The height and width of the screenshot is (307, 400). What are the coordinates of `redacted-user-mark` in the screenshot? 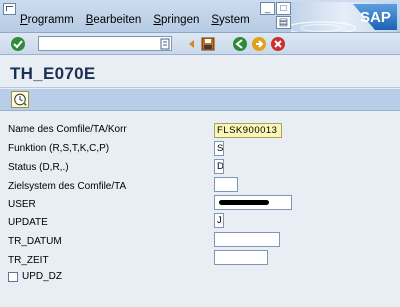 It's located at (244, 202).